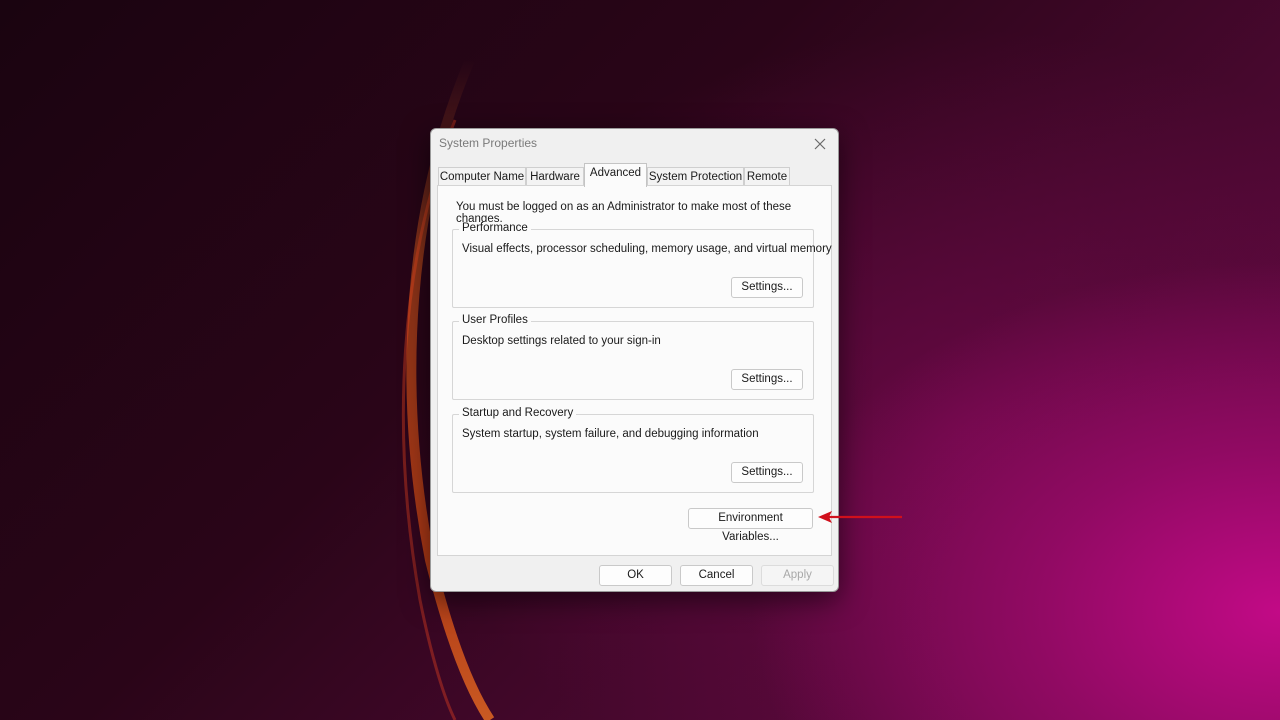 The height and width of the screenshot is (720, 1280). I want to click on close-icon, so click(820, 144).